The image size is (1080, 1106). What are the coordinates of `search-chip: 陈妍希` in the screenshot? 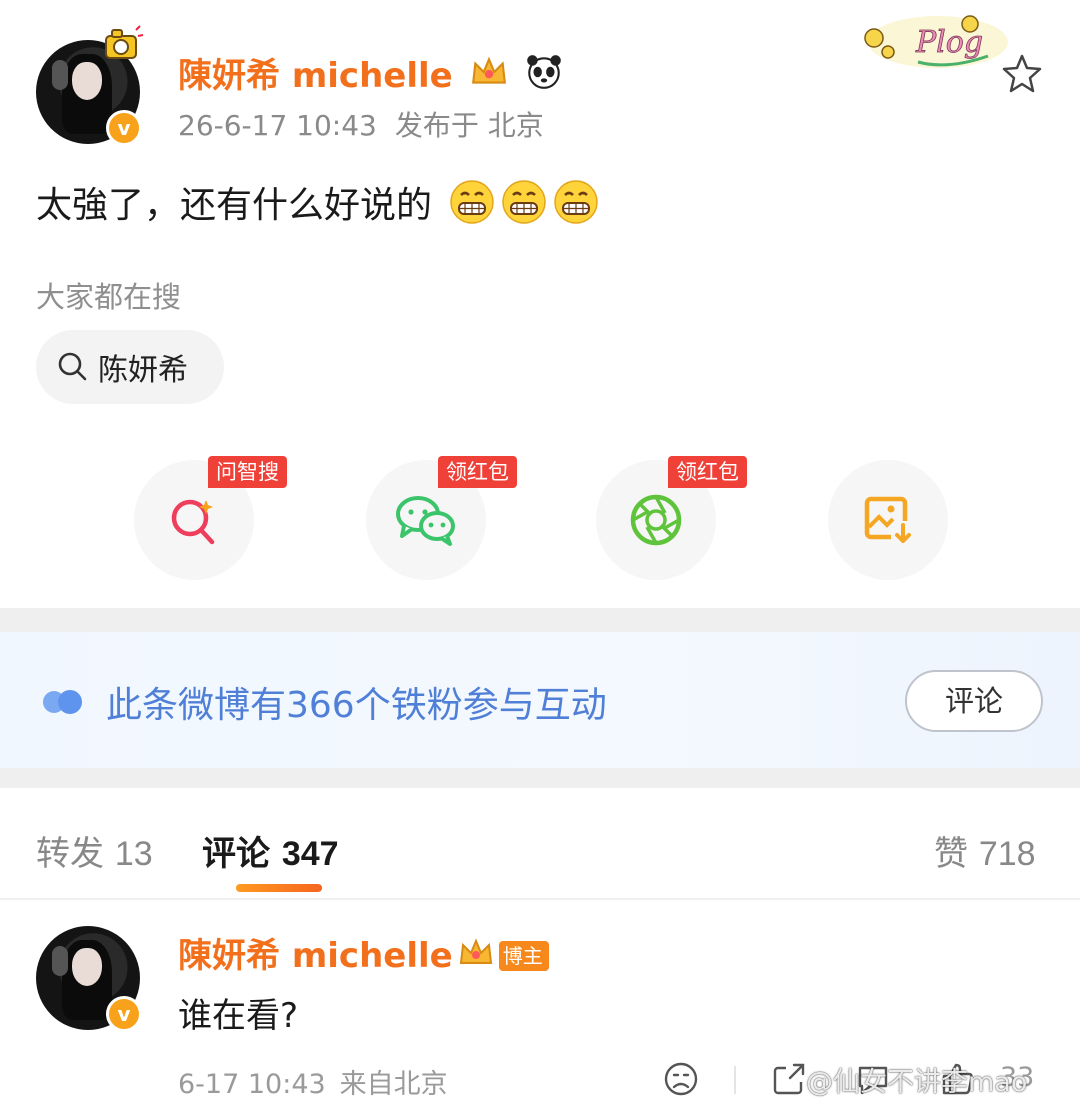 It's located at (130, 367).